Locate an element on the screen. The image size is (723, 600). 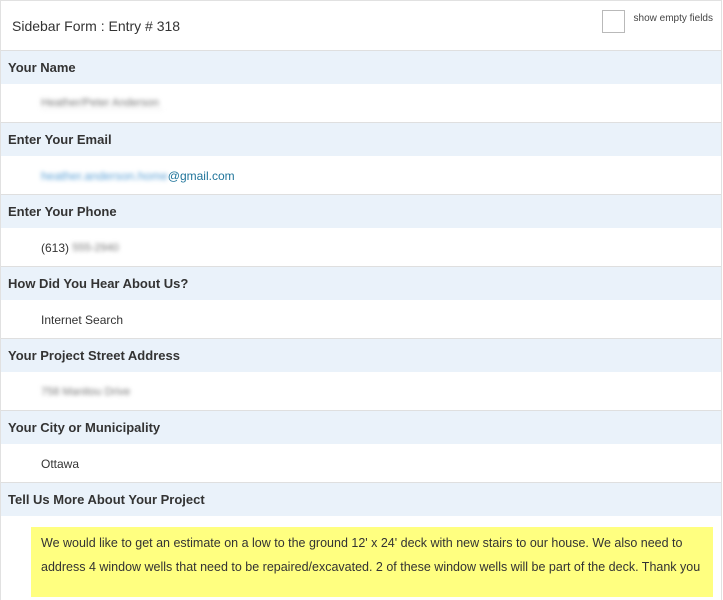
field-value-address: 758 Manitou Drive is located at coordinates (361, 392).